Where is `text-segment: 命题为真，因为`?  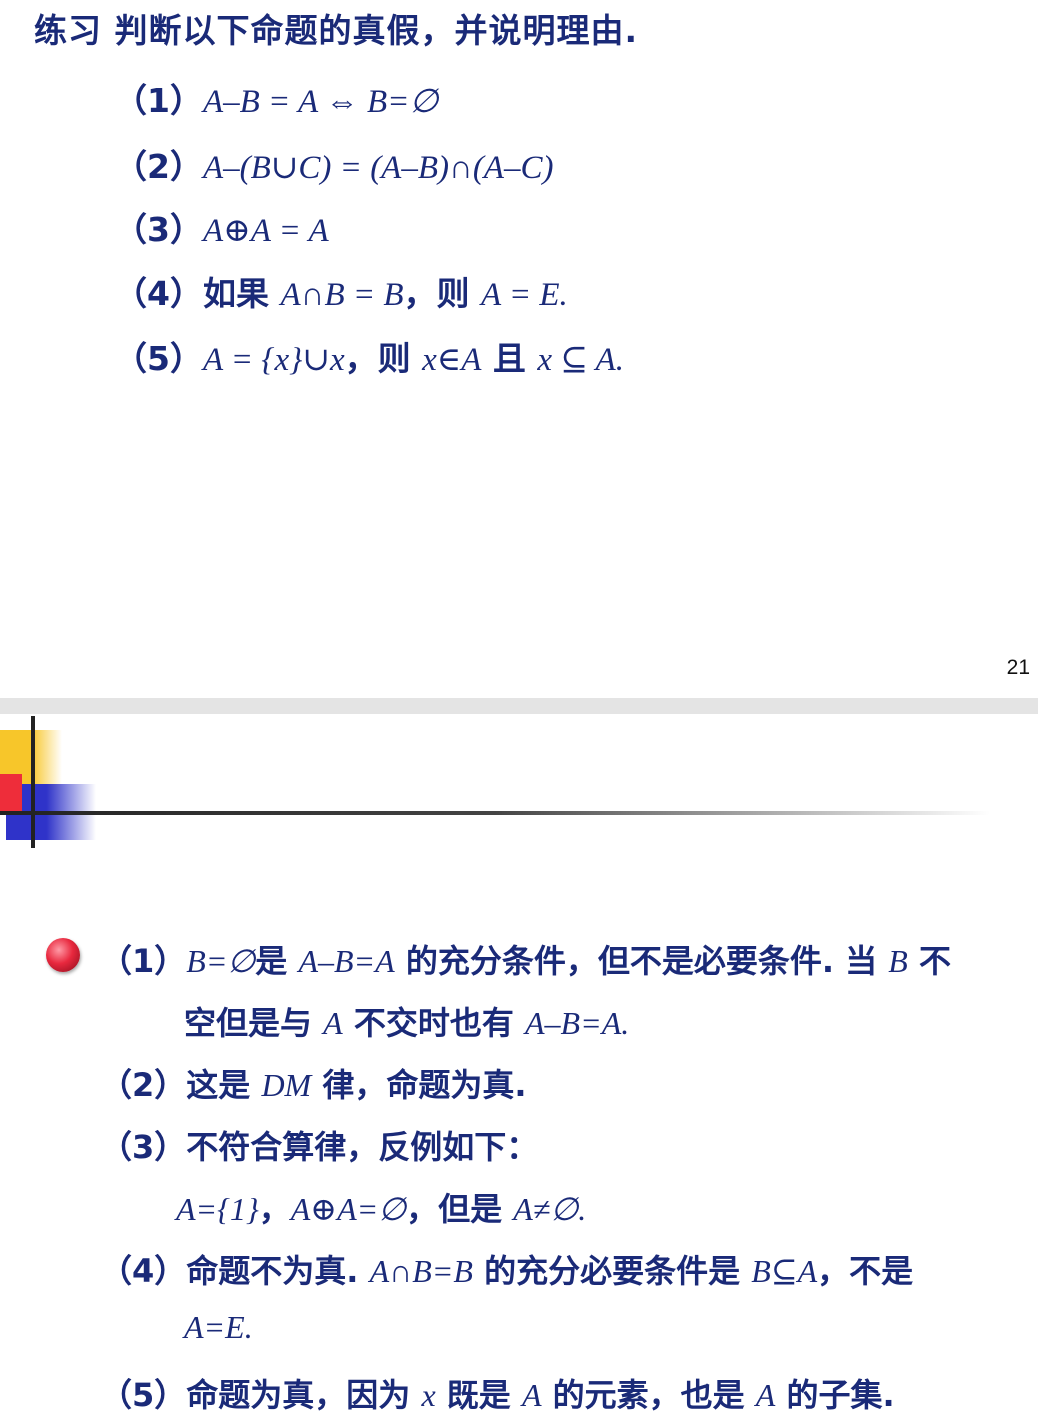
text-segment: 命题为真，因为 is located at coordinates (304, 1395).